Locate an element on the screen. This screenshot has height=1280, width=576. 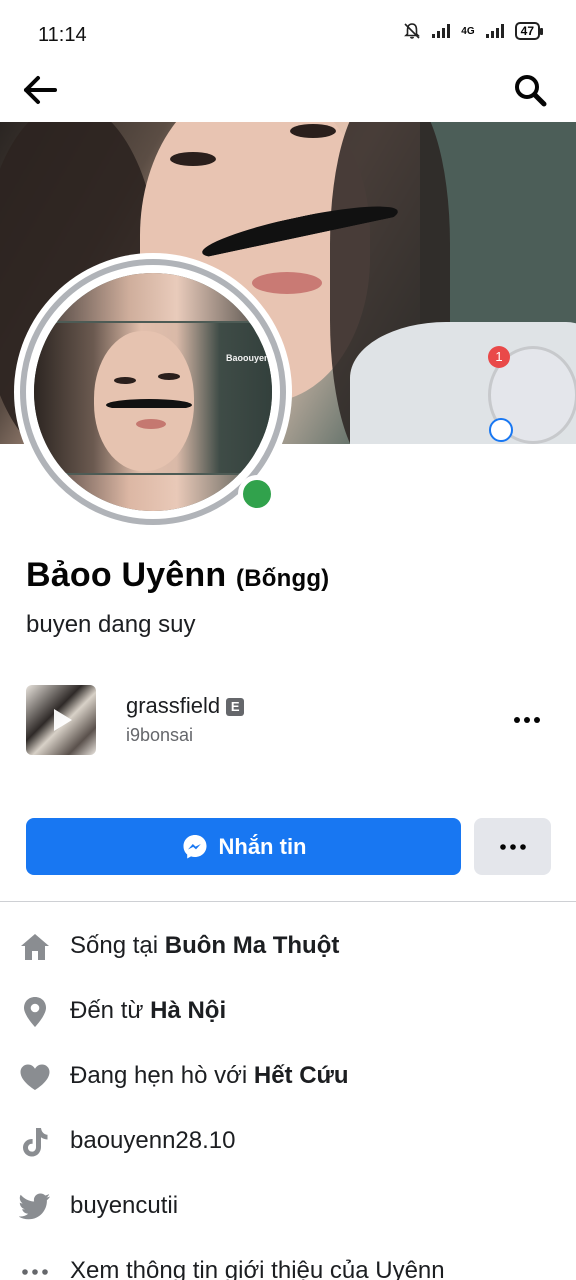
battery-indicator: 47 is located at coordinates (529, 31).